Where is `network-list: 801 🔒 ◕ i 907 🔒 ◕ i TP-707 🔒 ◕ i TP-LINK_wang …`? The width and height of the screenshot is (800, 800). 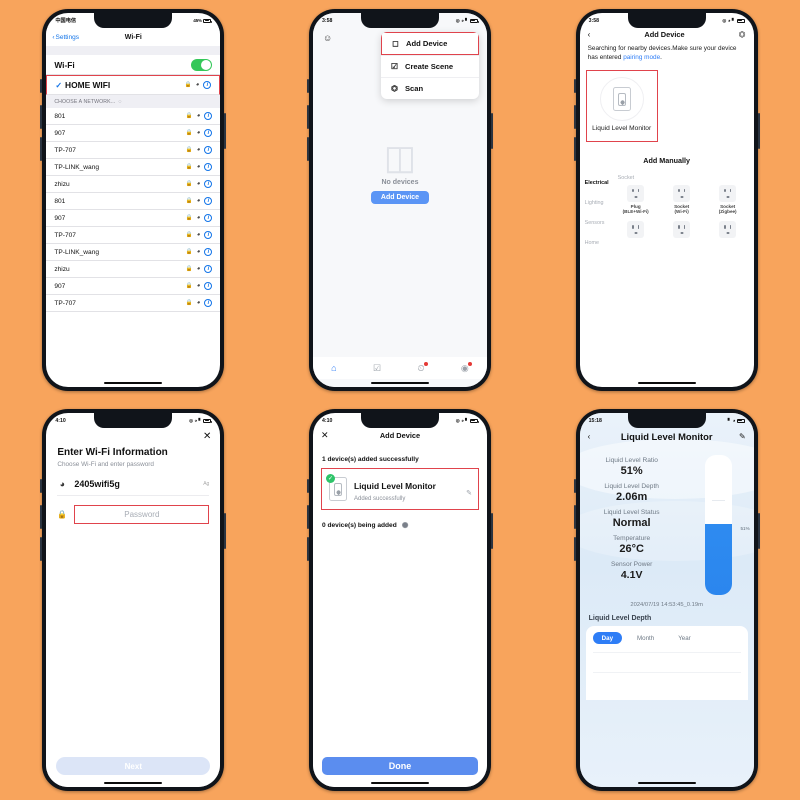 network-list: 801 🔒 ◕ i 907 🔒 ◕ i TP-707 🔒 ◕ i TP-LINK_wang … is located at coordinates (133, 210).